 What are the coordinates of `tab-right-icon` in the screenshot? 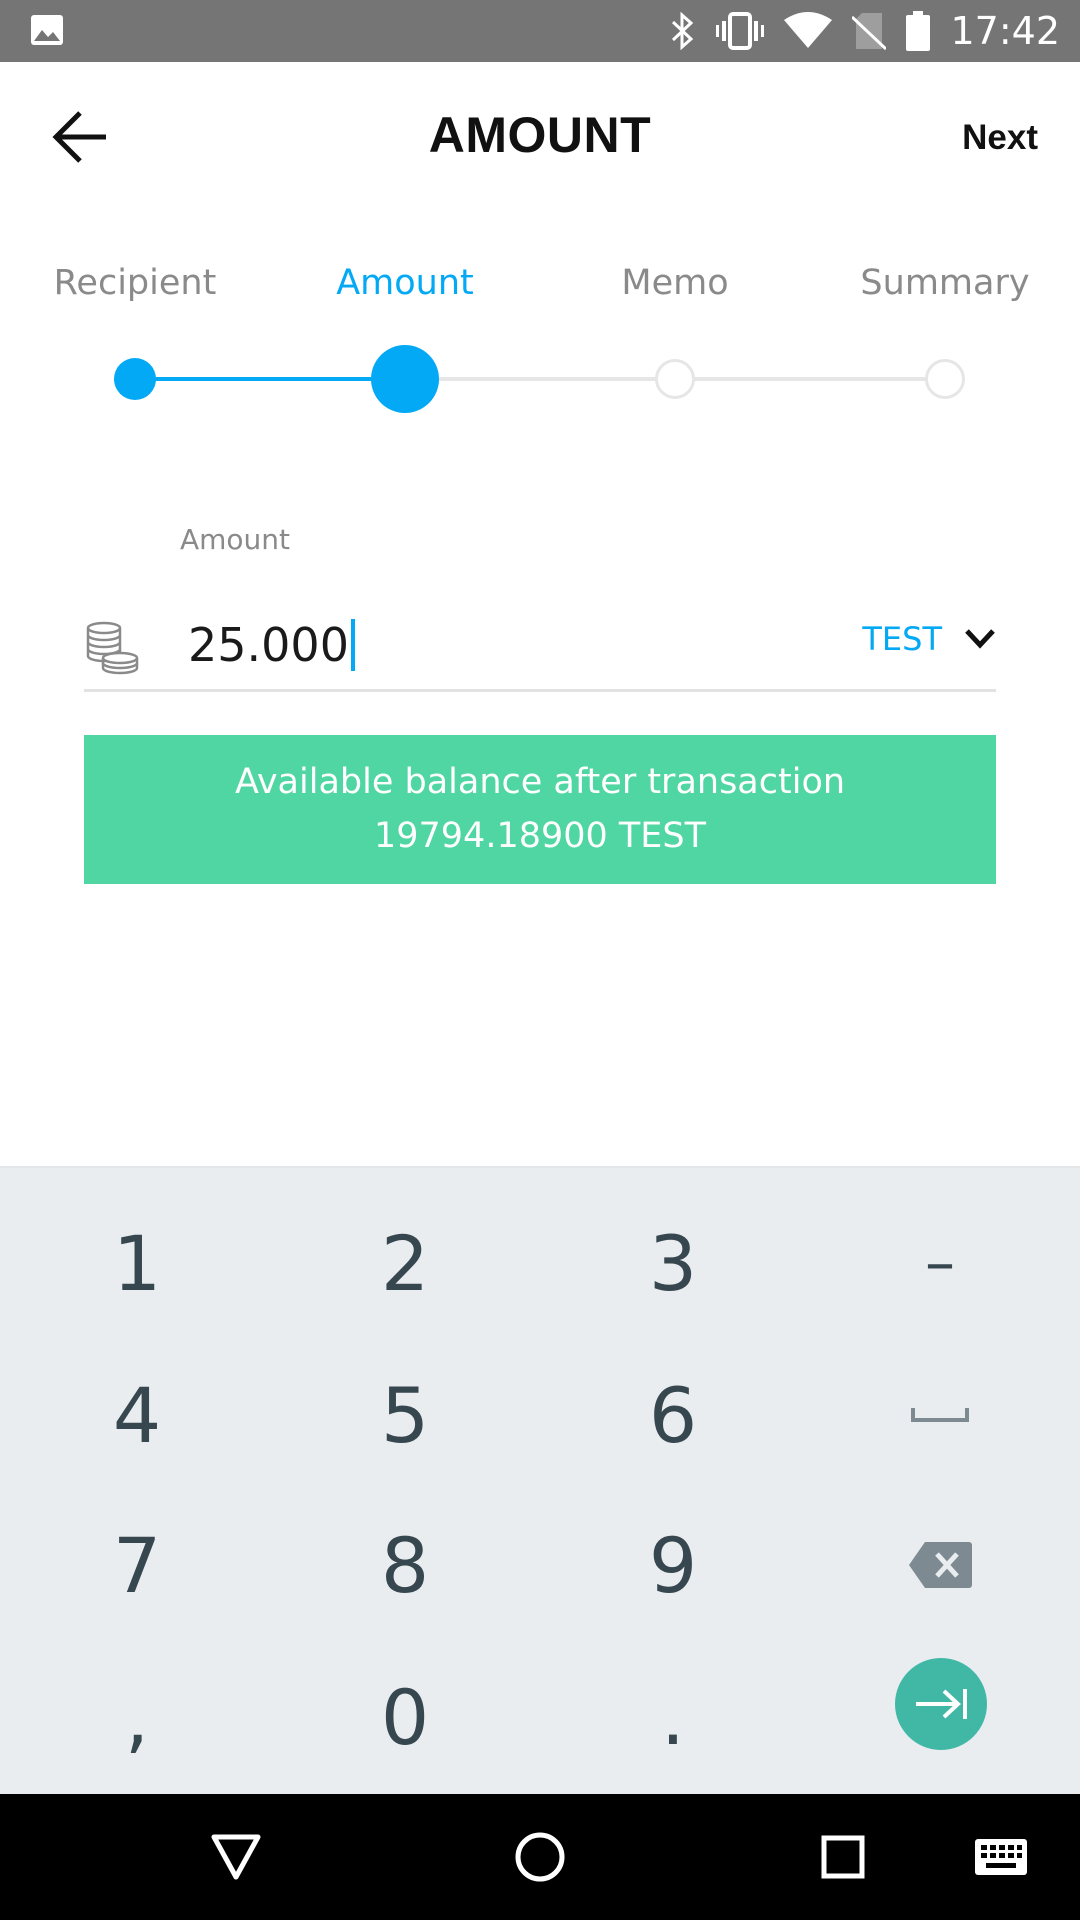 It's located at (941, 1704).